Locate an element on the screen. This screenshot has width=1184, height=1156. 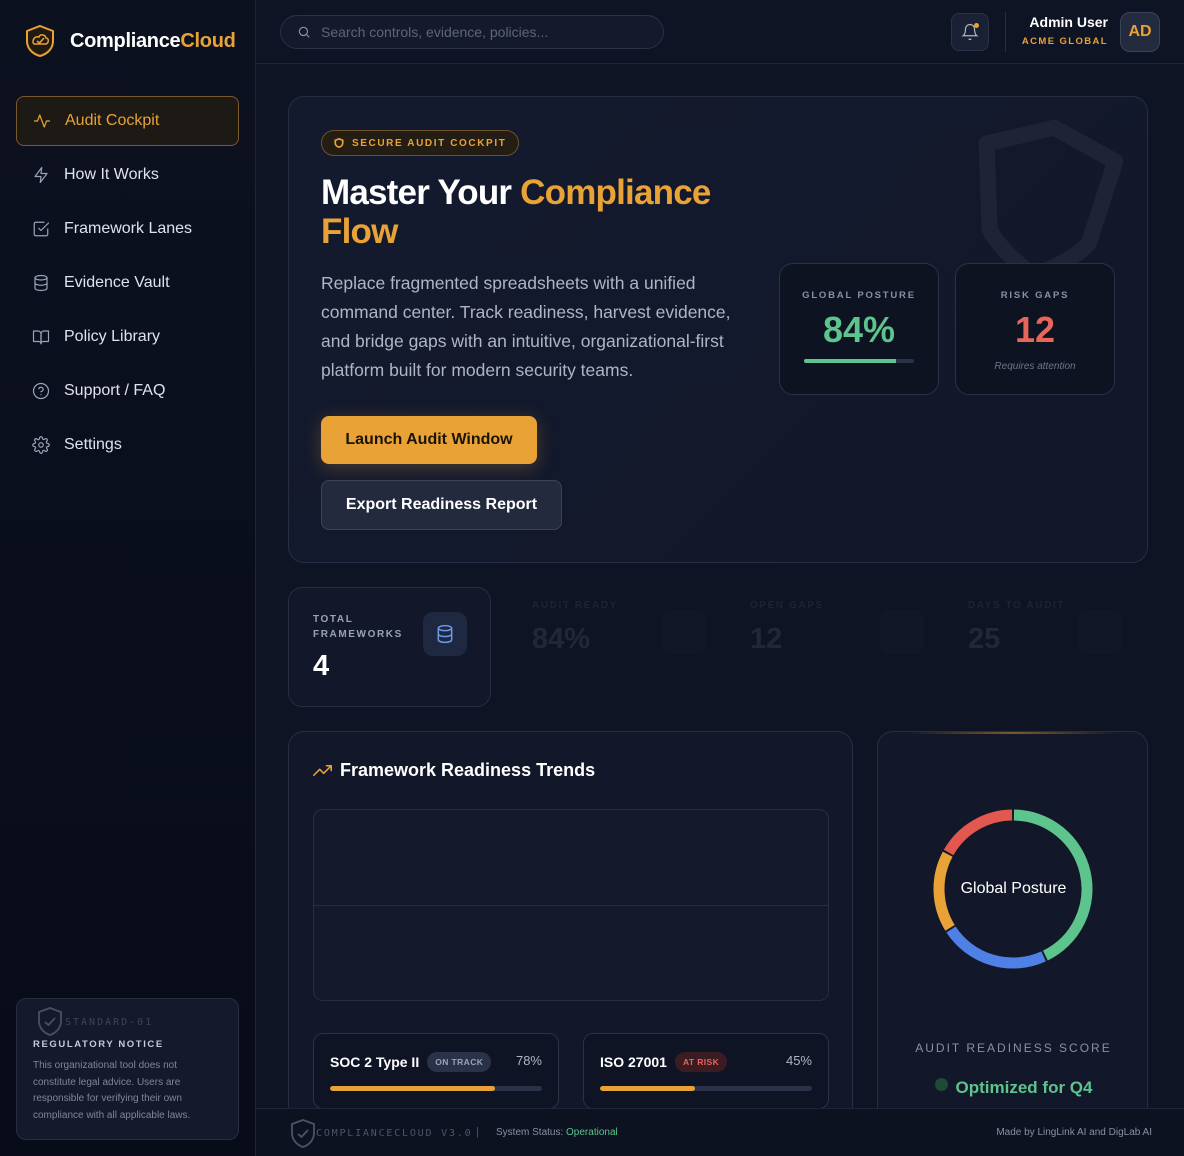
footer-credit: Made by LingLink AI and DigLab AI is located at coordinates (1074, 1132).